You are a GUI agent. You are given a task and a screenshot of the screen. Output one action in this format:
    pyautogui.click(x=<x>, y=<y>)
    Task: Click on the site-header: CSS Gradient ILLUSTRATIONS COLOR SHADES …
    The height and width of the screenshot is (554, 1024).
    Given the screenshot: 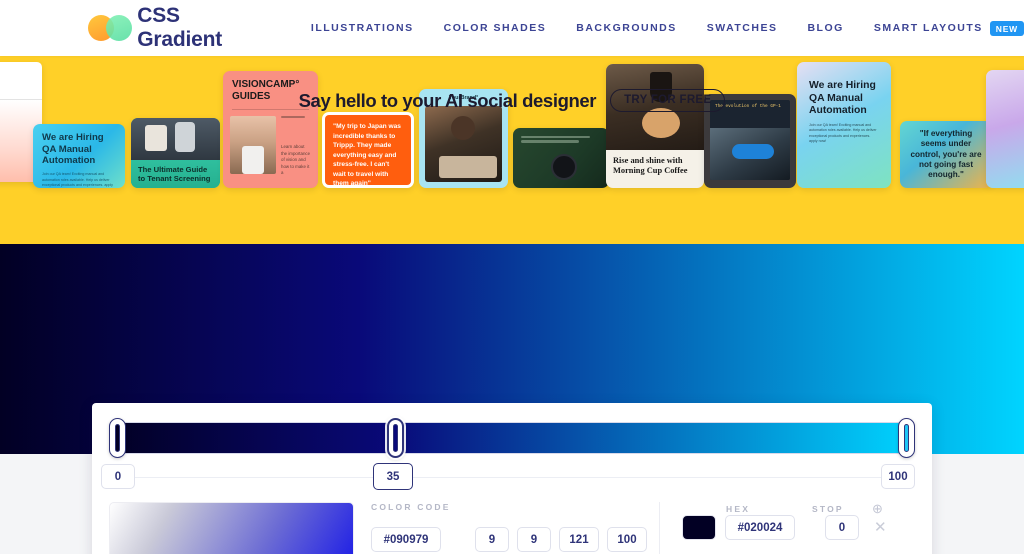 What is the action you would take?
    pyautogui.click(x=512, y=28)
    